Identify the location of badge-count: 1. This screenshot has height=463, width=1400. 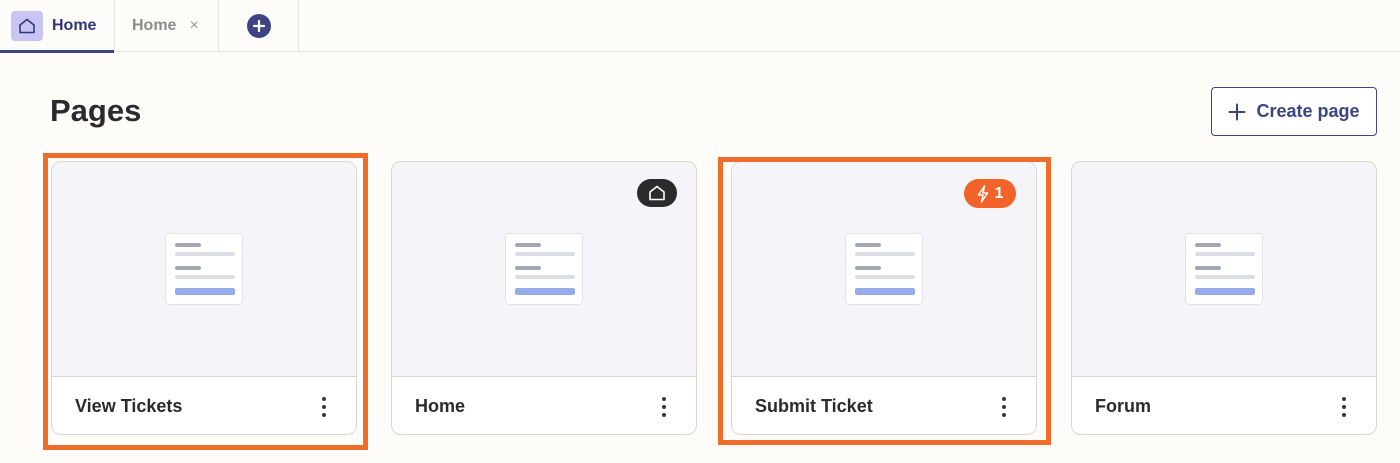
(999, 193).